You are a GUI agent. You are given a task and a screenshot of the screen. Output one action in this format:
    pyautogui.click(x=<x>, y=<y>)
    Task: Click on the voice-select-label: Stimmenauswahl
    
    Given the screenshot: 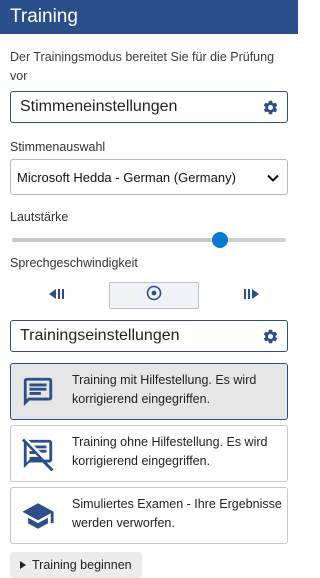 What is the action you would take?
    pyautogui.click(x=58, y=147)
    